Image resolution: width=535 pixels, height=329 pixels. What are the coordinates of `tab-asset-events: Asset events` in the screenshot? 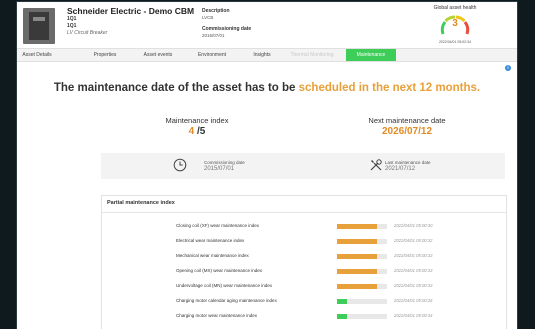 It's located at (158, 55).